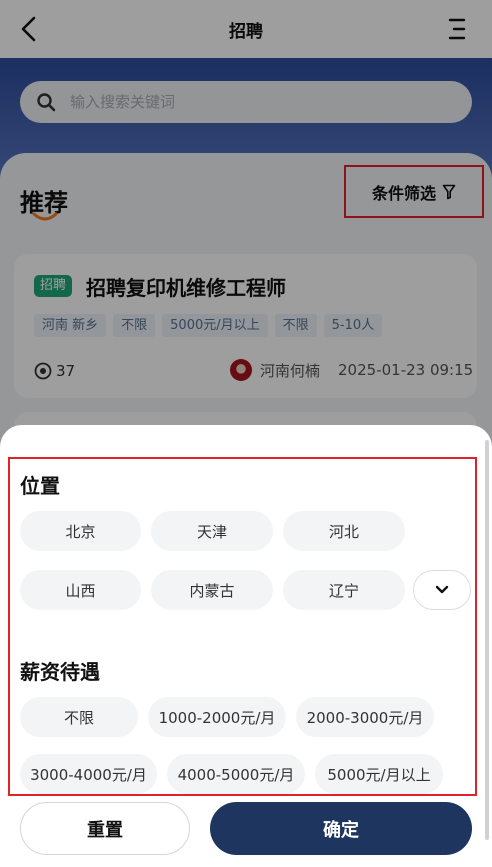 This screenshot has width=492, height=867. What do you see at coordinates (379, 774) in the screenshot?
I see `salary-chip: 5000元/月以上` at bounding box center [379, 774].